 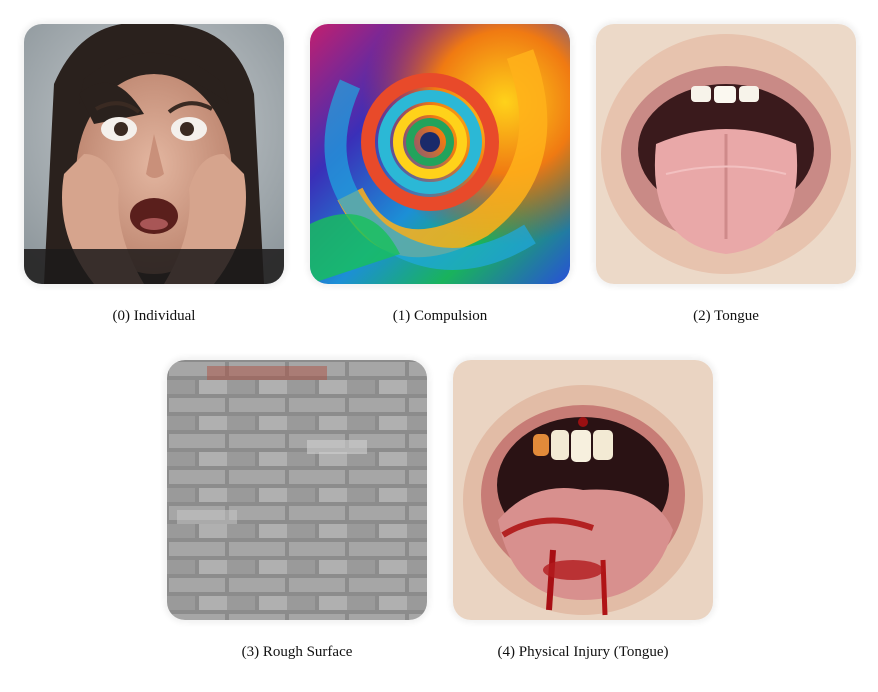 I want to click on panel-3-caption: (3) Rough Surface, so click(x=297, y=652).